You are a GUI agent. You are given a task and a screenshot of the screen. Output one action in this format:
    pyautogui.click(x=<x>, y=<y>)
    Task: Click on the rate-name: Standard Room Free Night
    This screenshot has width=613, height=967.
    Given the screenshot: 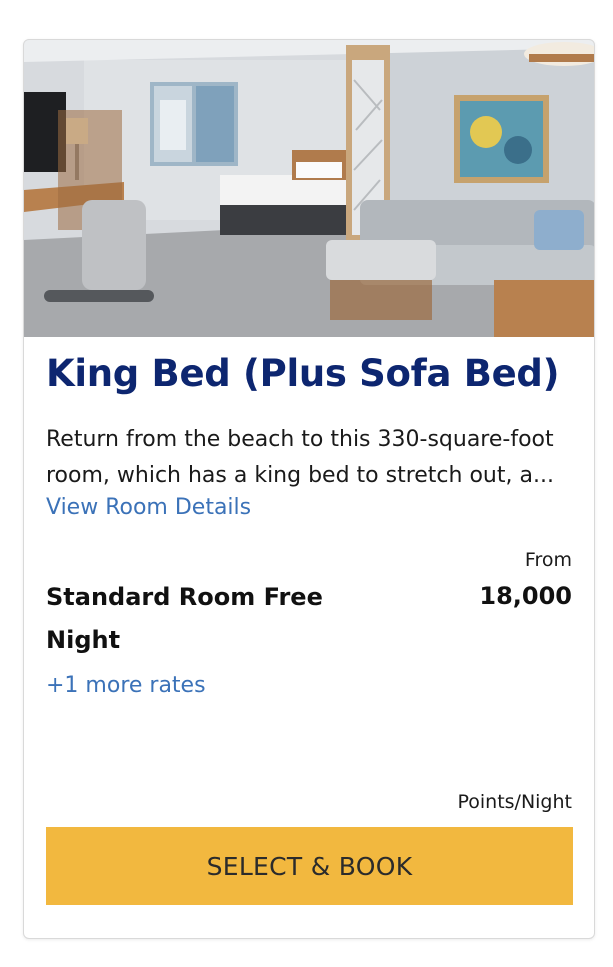 What is the action you would take?
    pyautogui.click(x=184, y=618)
    